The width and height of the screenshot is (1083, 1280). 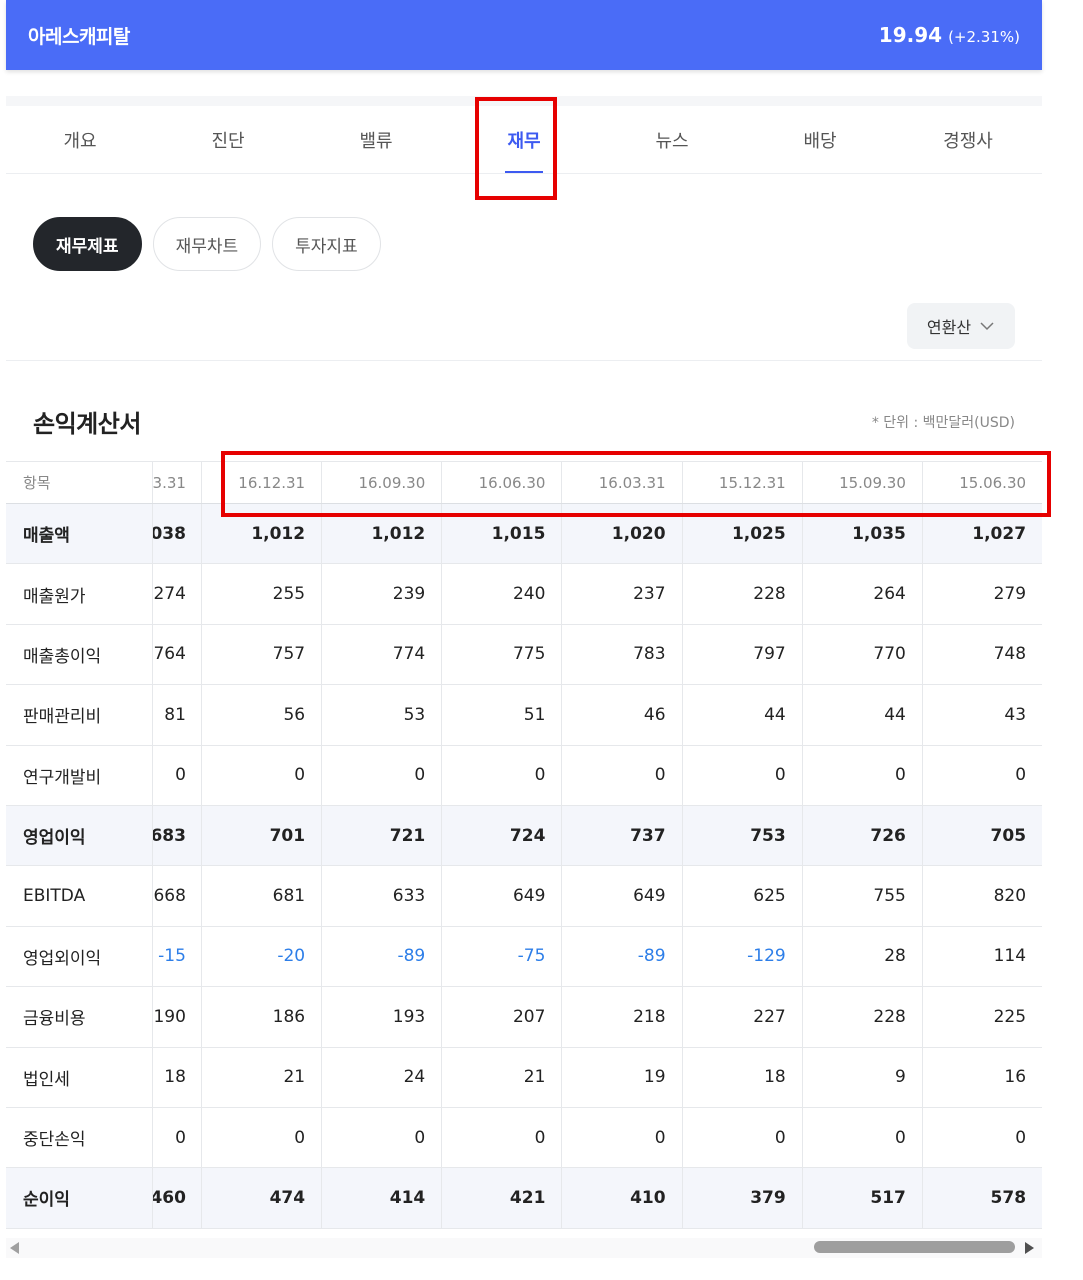 What do you see at coordinates (79, 534) in the screenshot?
I see `row-label: 매출액` at bounding box center [79, 534].